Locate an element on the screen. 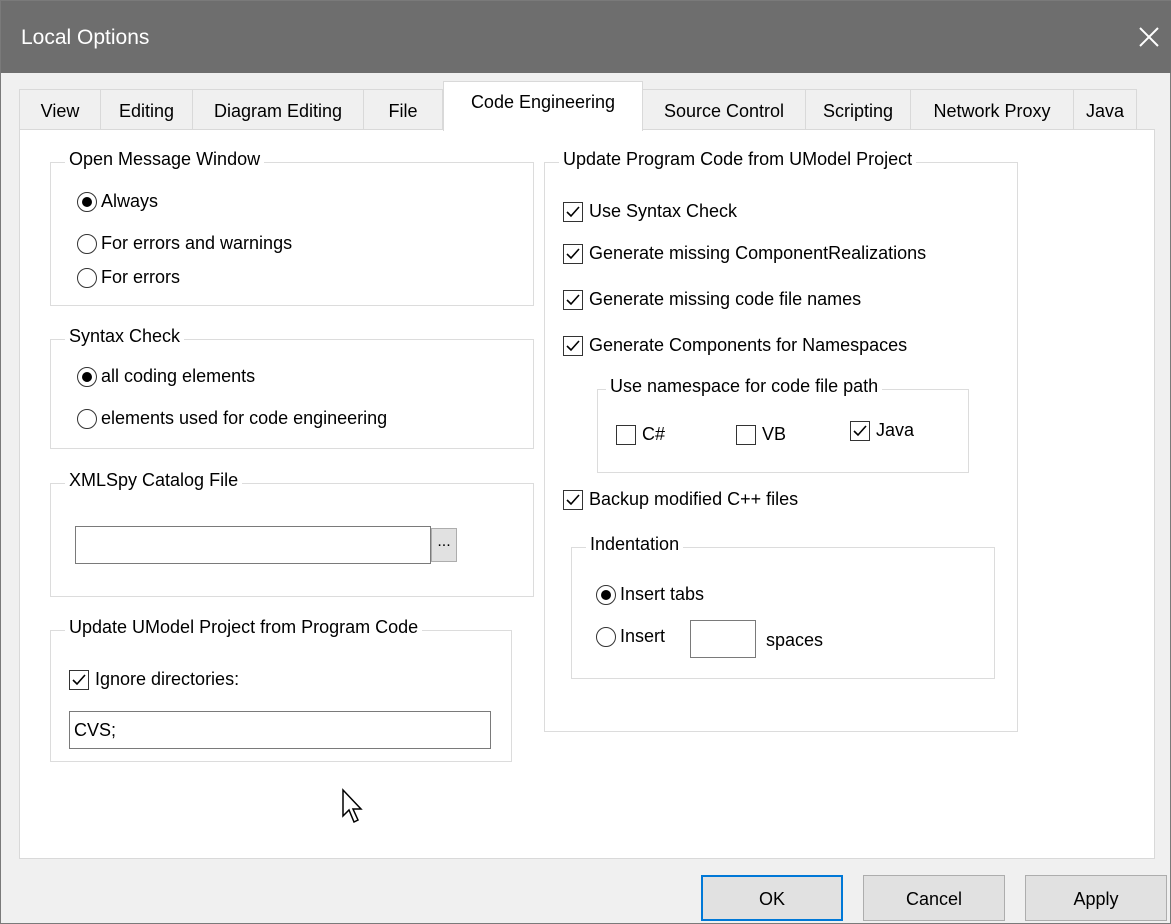 This screenshot has width=1171, height=924. spaces-label: spaces is located at coordinates (795, 640).